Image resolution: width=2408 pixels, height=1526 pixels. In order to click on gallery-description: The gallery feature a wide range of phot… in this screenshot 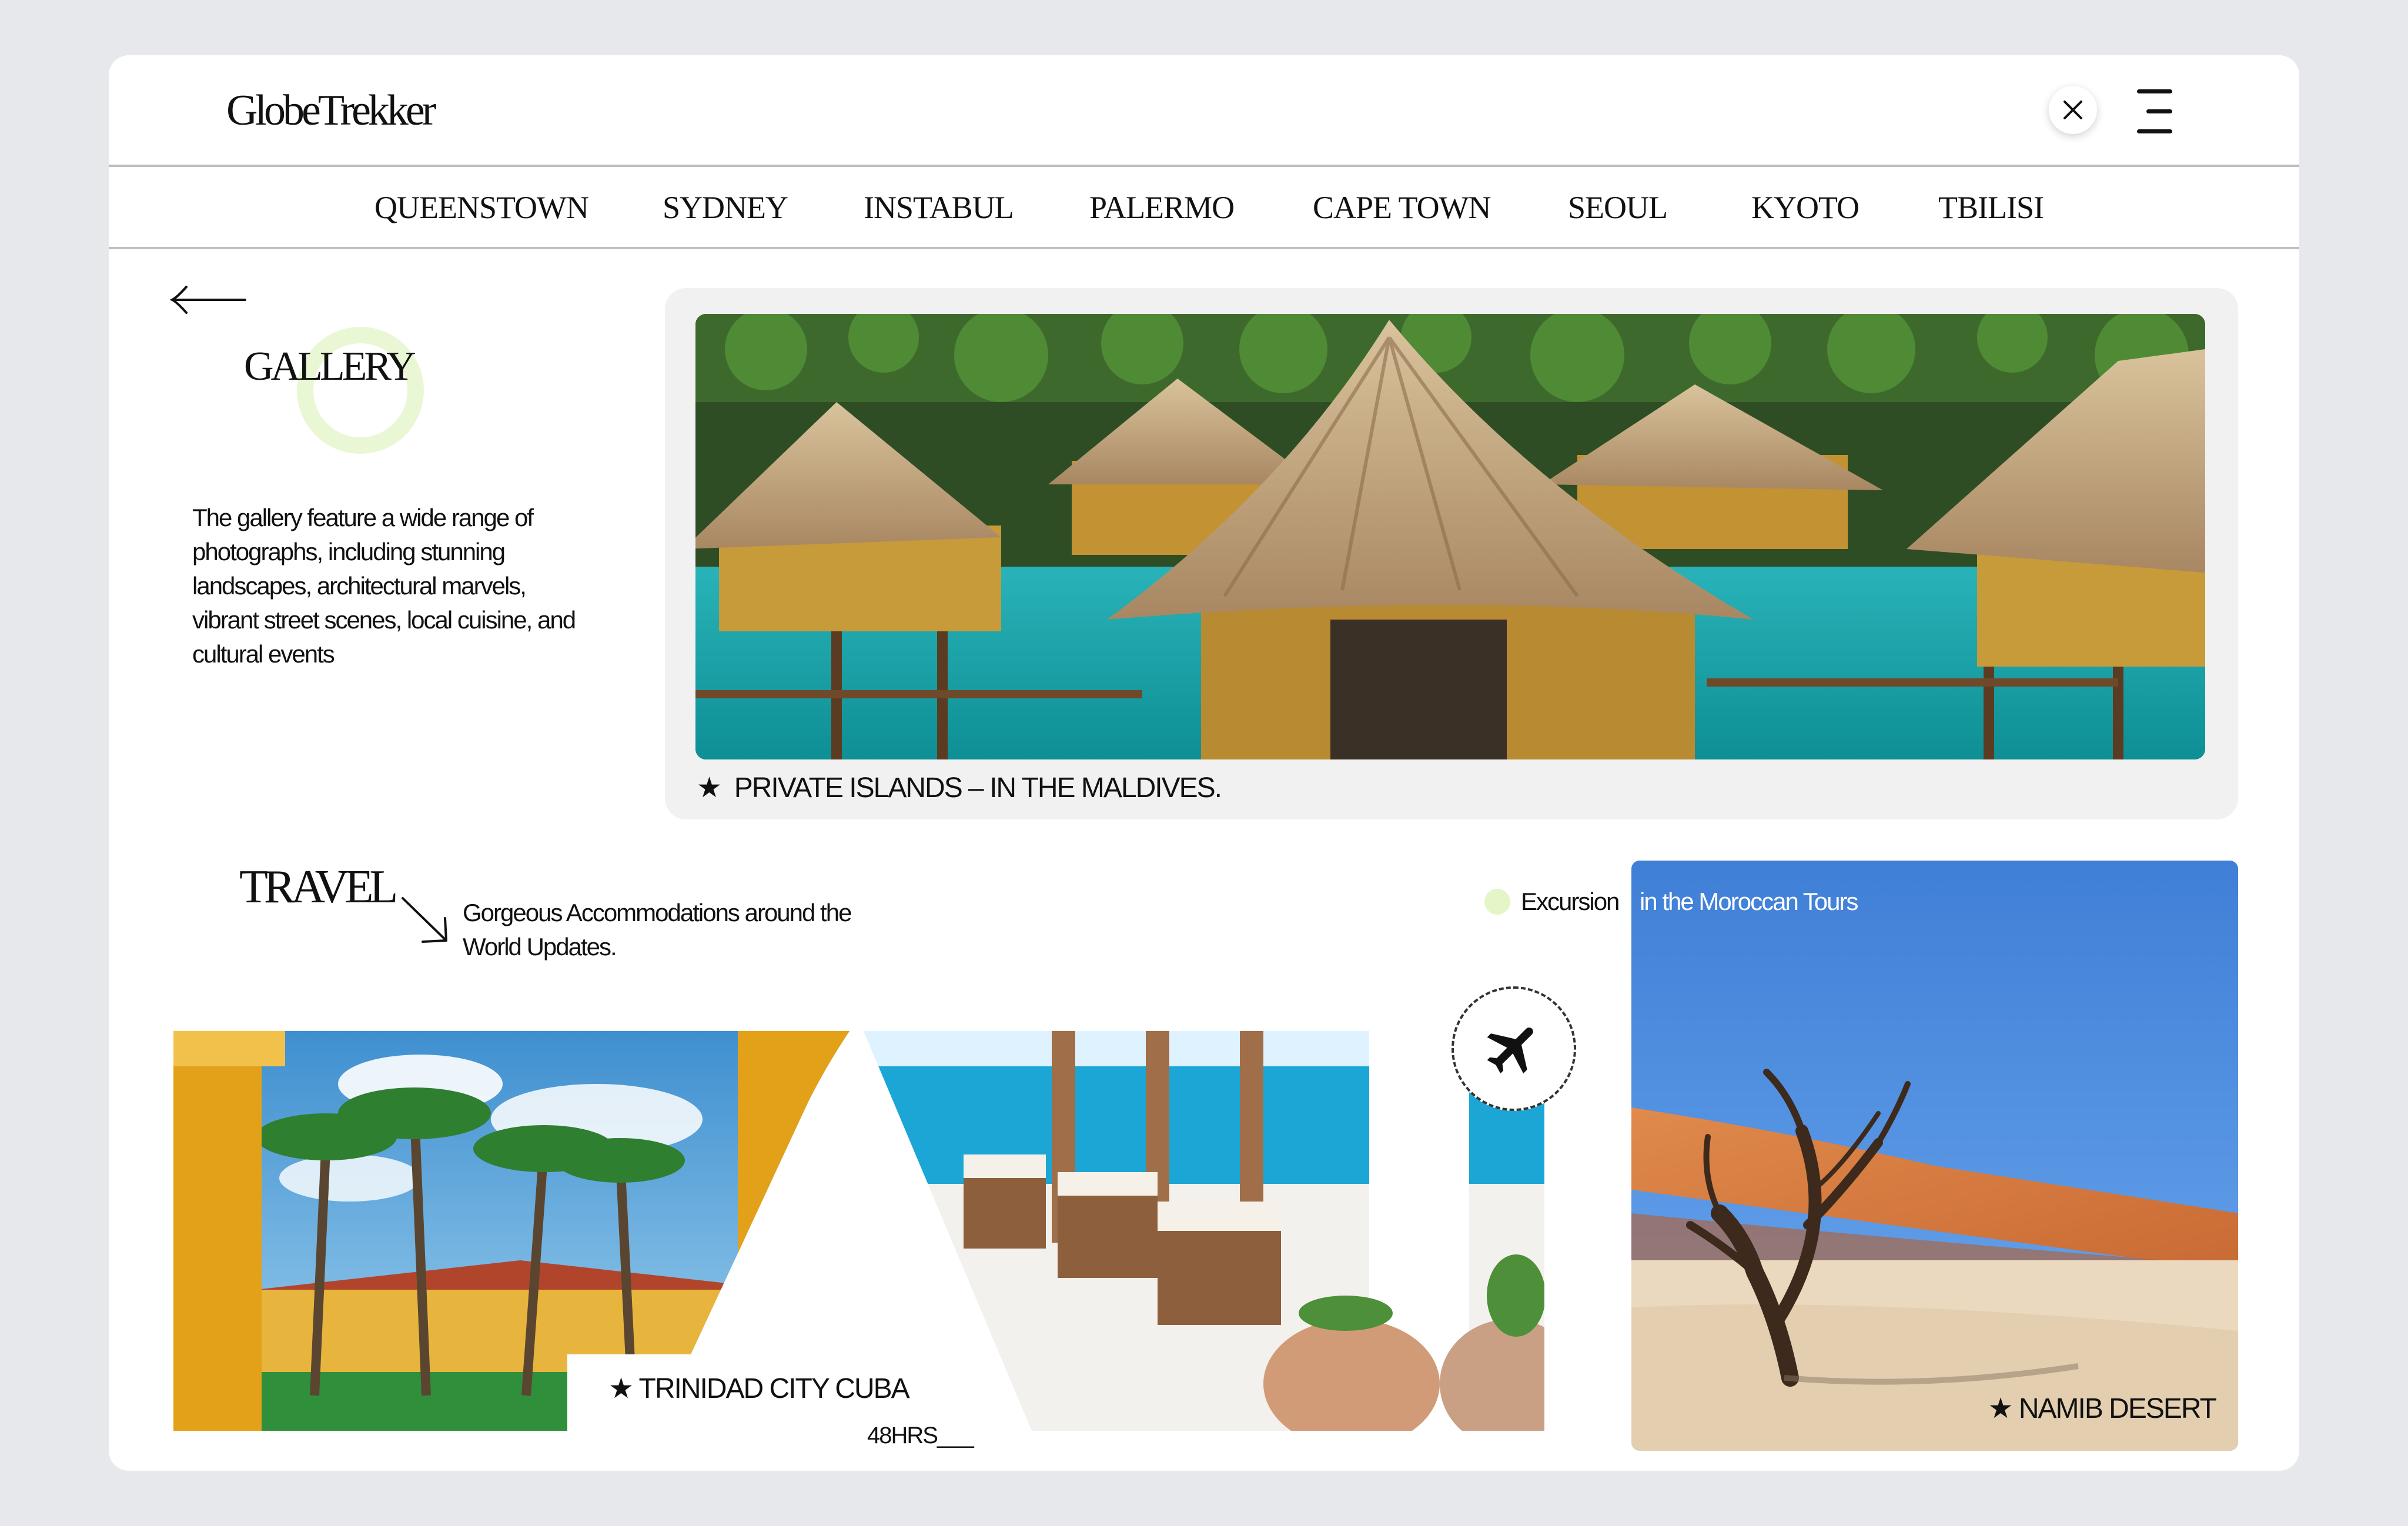, I will do `click(384, 586)`.